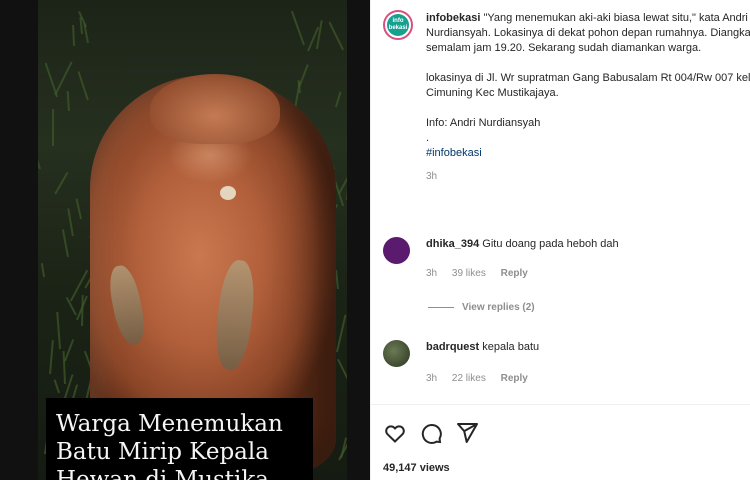  Describe the element at coordinates (179, 424) in the screenshot. I see `caption-line-1: Warga Menemukan` at that location.